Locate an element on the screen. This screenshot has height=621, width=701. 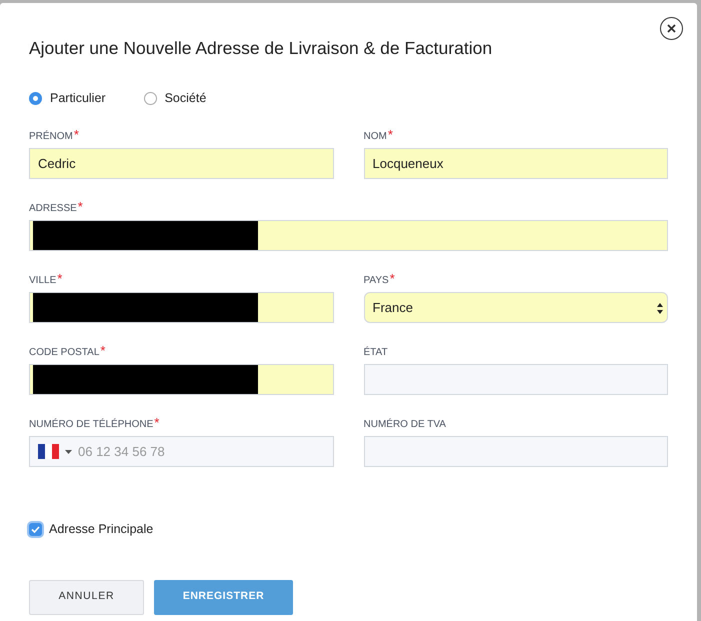
text-field: Locqueneux is located at coordinates (516, 163).